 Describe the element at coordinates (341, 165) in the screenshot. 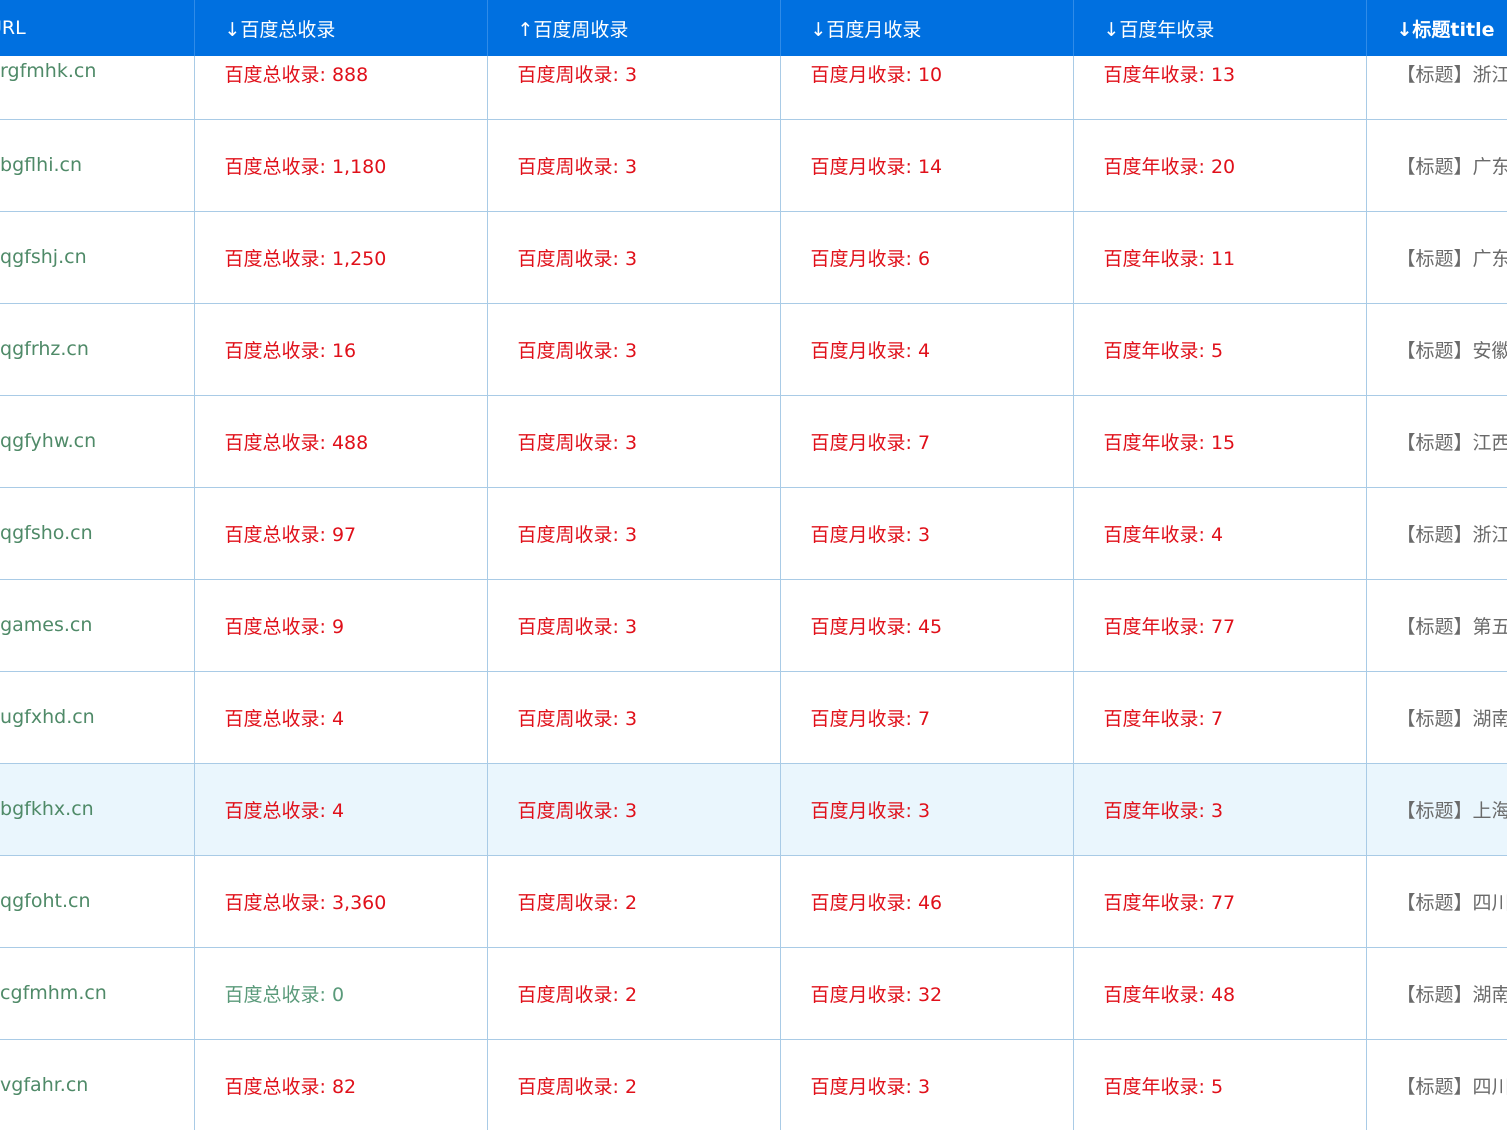

I see `total-index-cell: 百度总收录: 1,180` at that location.